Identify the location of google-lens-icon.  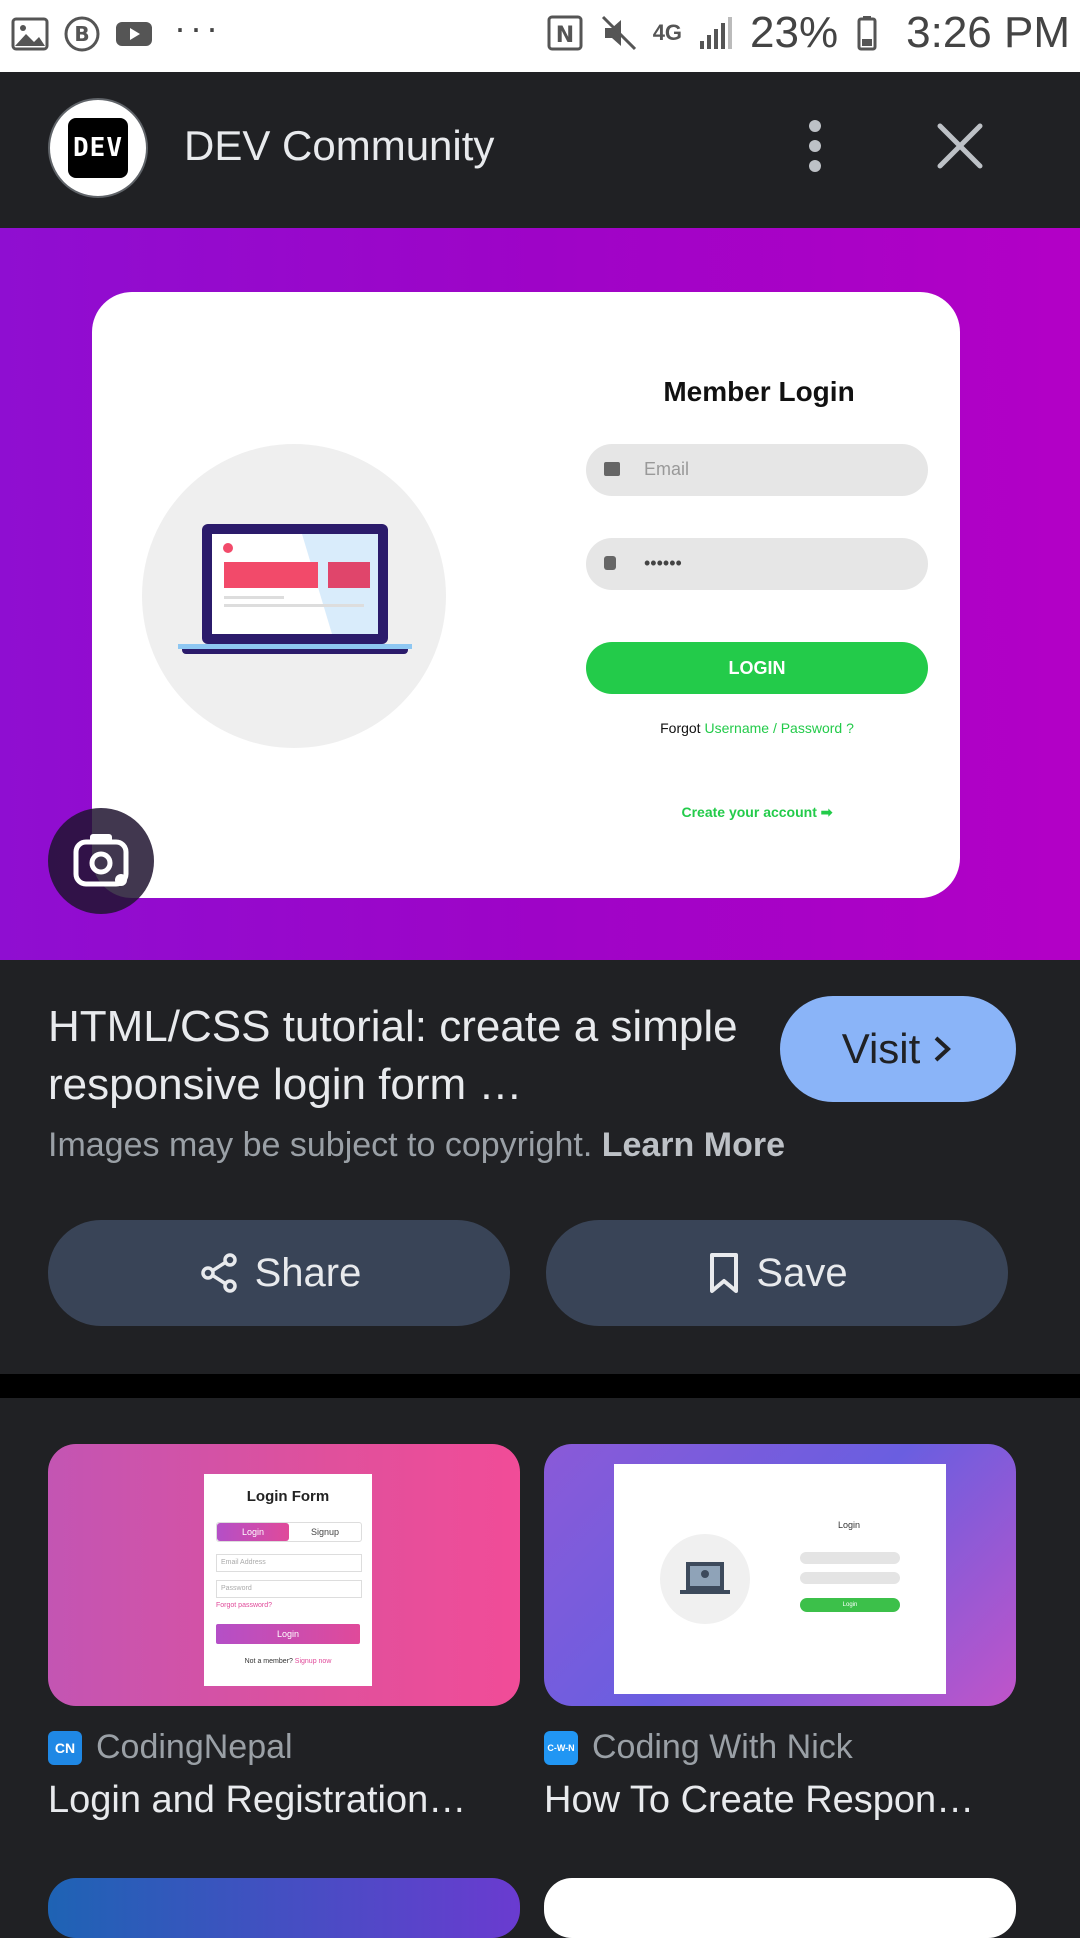
(101, 860).